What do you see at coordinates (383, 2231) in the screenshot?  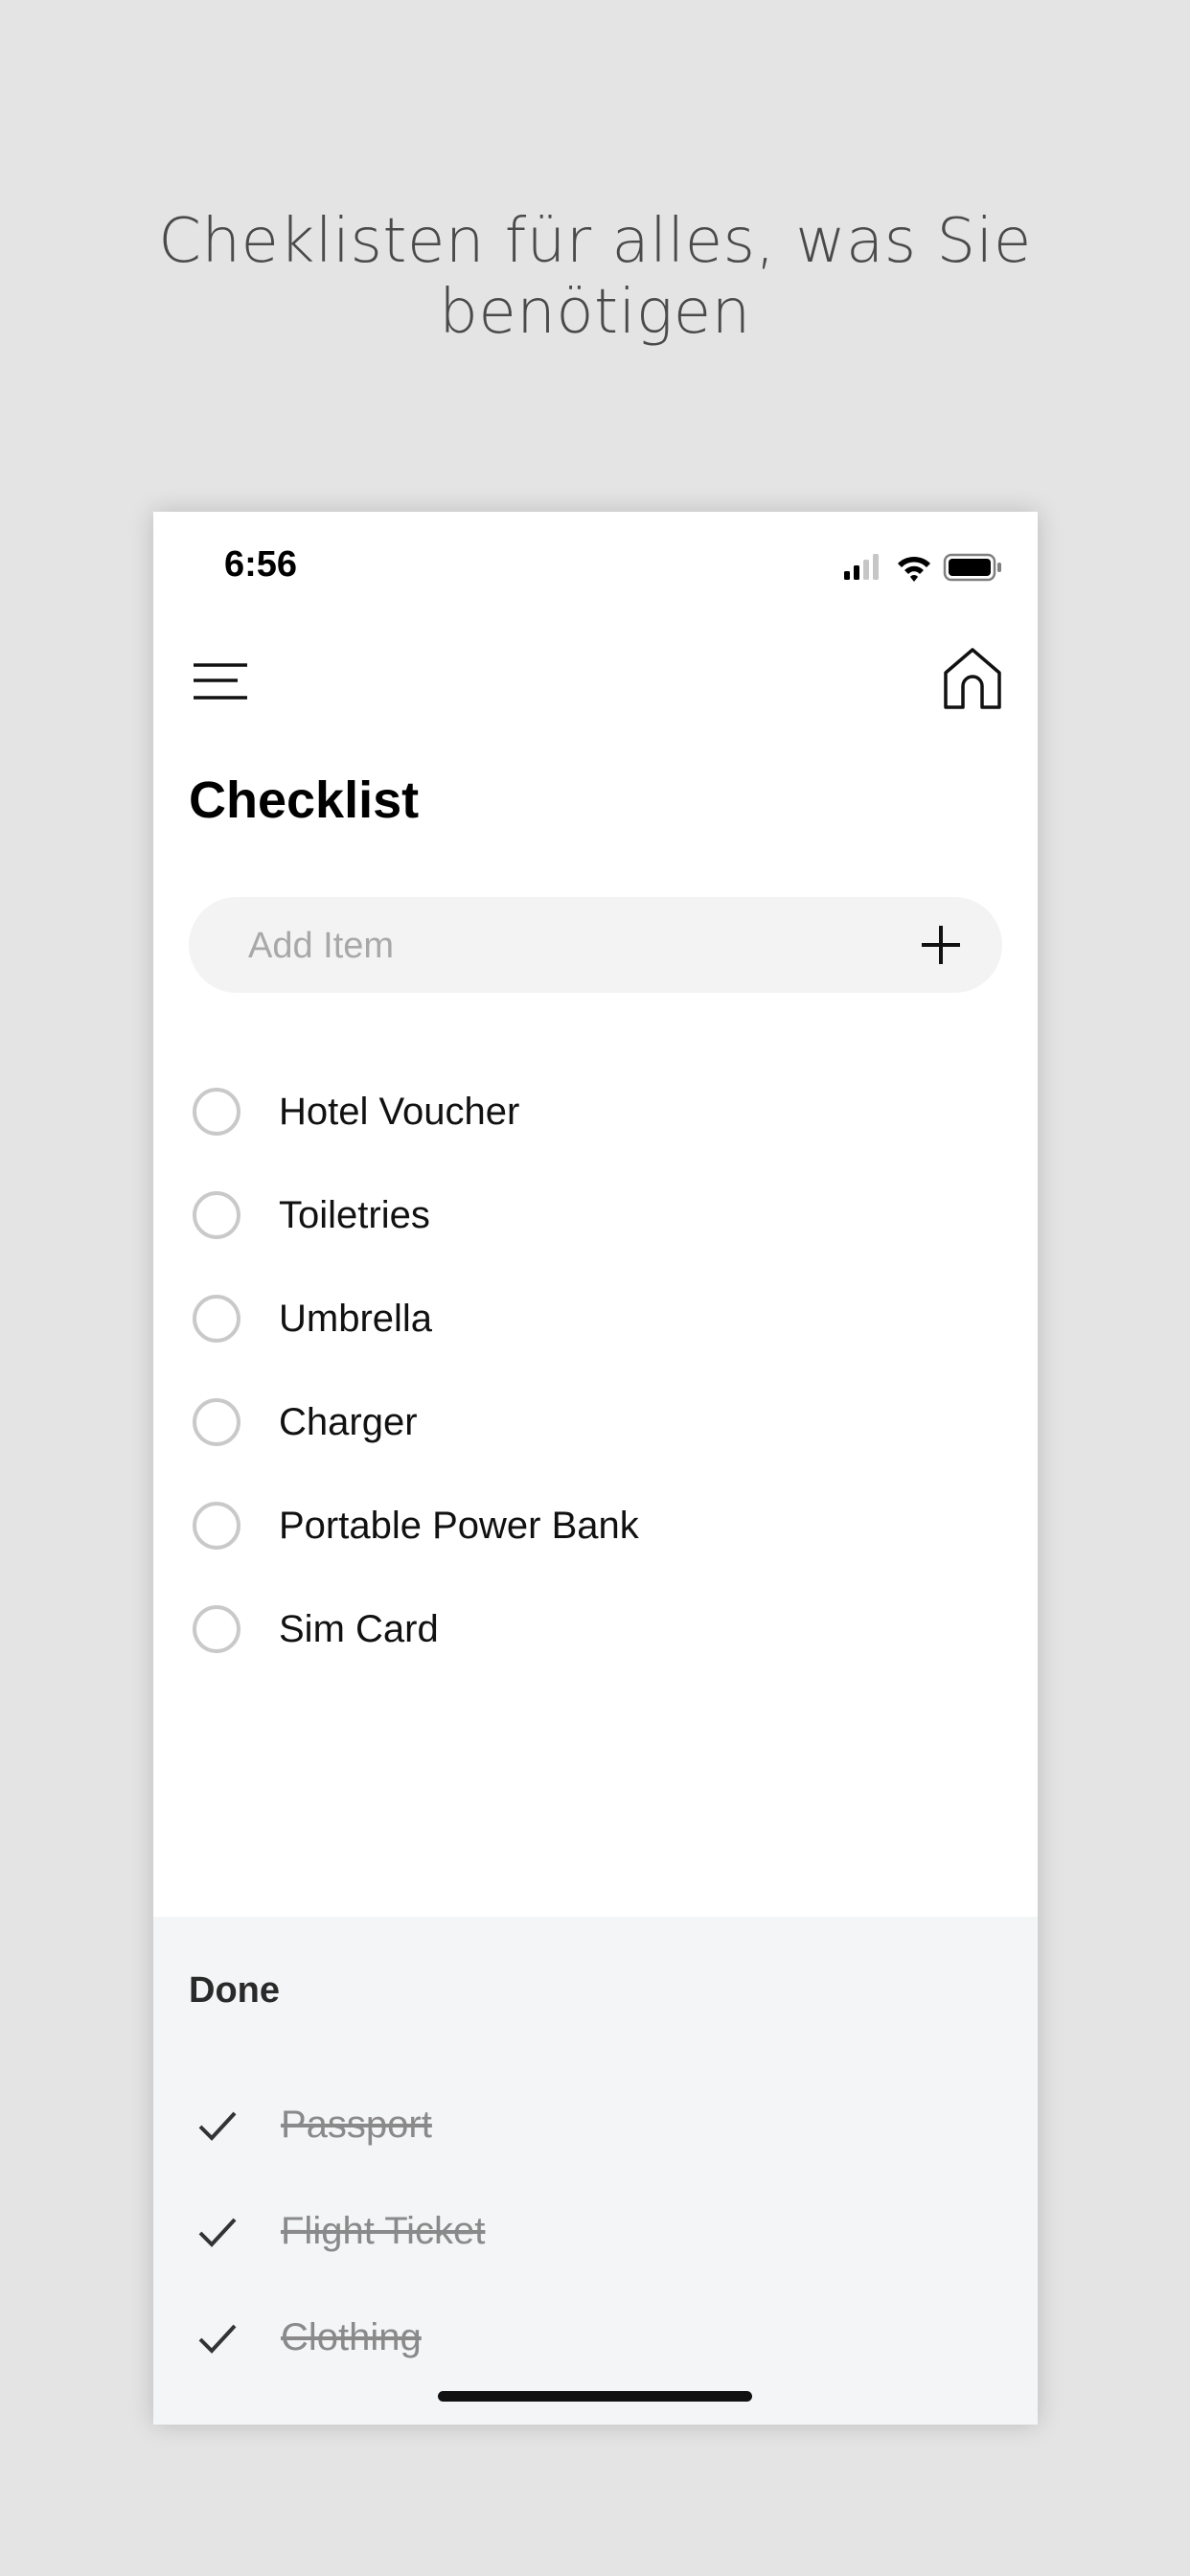 I see `done-item-label: Flight Ticket` at bounding box center [383, 2231].